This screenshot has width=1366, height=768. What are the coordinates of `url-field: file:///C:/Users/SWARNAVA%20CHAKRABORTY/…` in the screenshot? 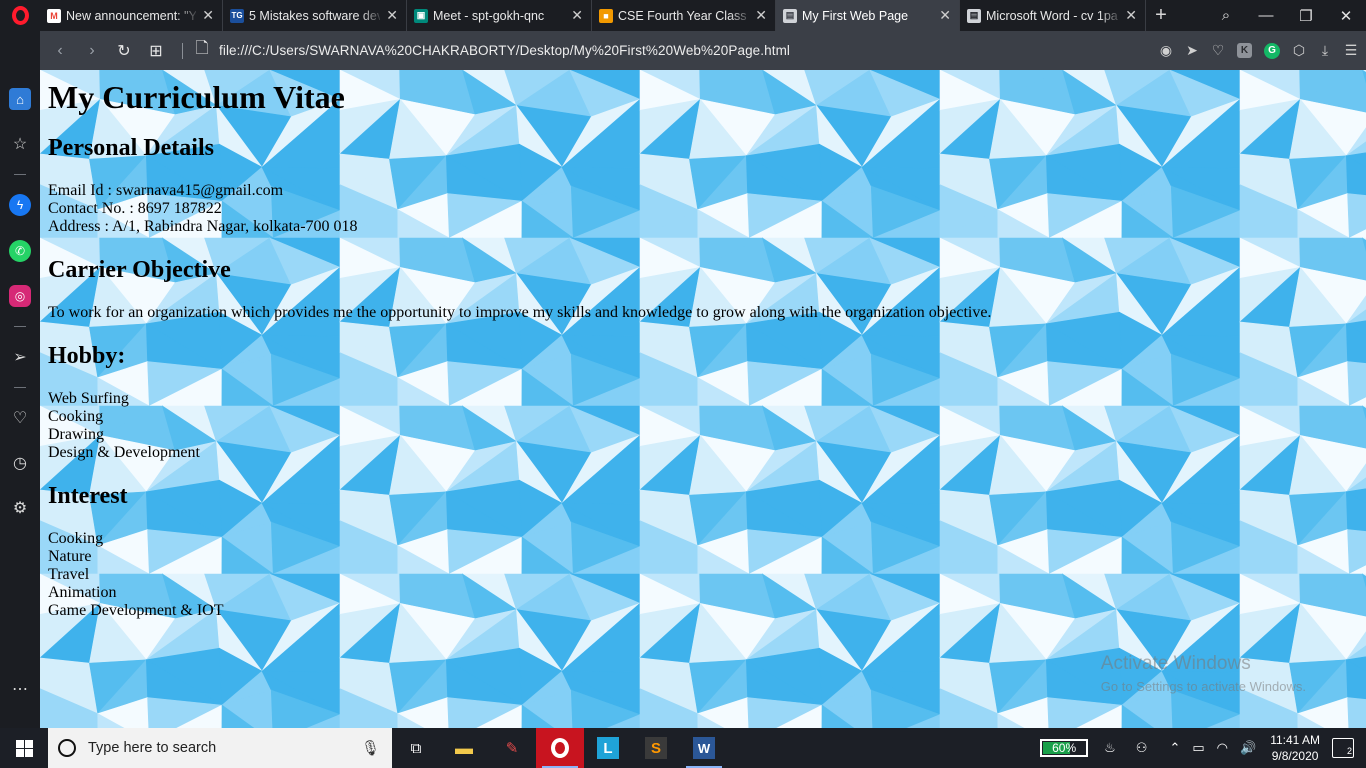 It's located at (504, 50).